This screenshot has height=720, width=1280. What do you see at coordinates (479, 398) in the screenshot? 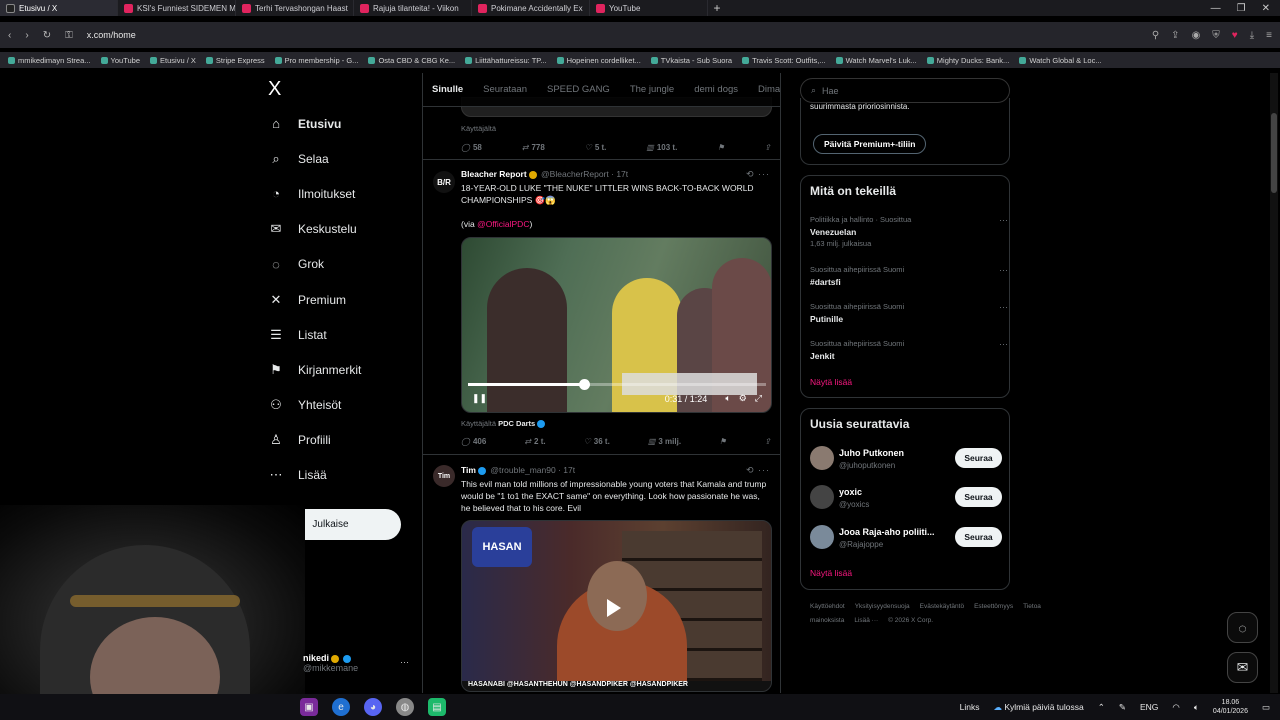
I see `pause-icon: ❚❚` at bounding box center [479, 398].